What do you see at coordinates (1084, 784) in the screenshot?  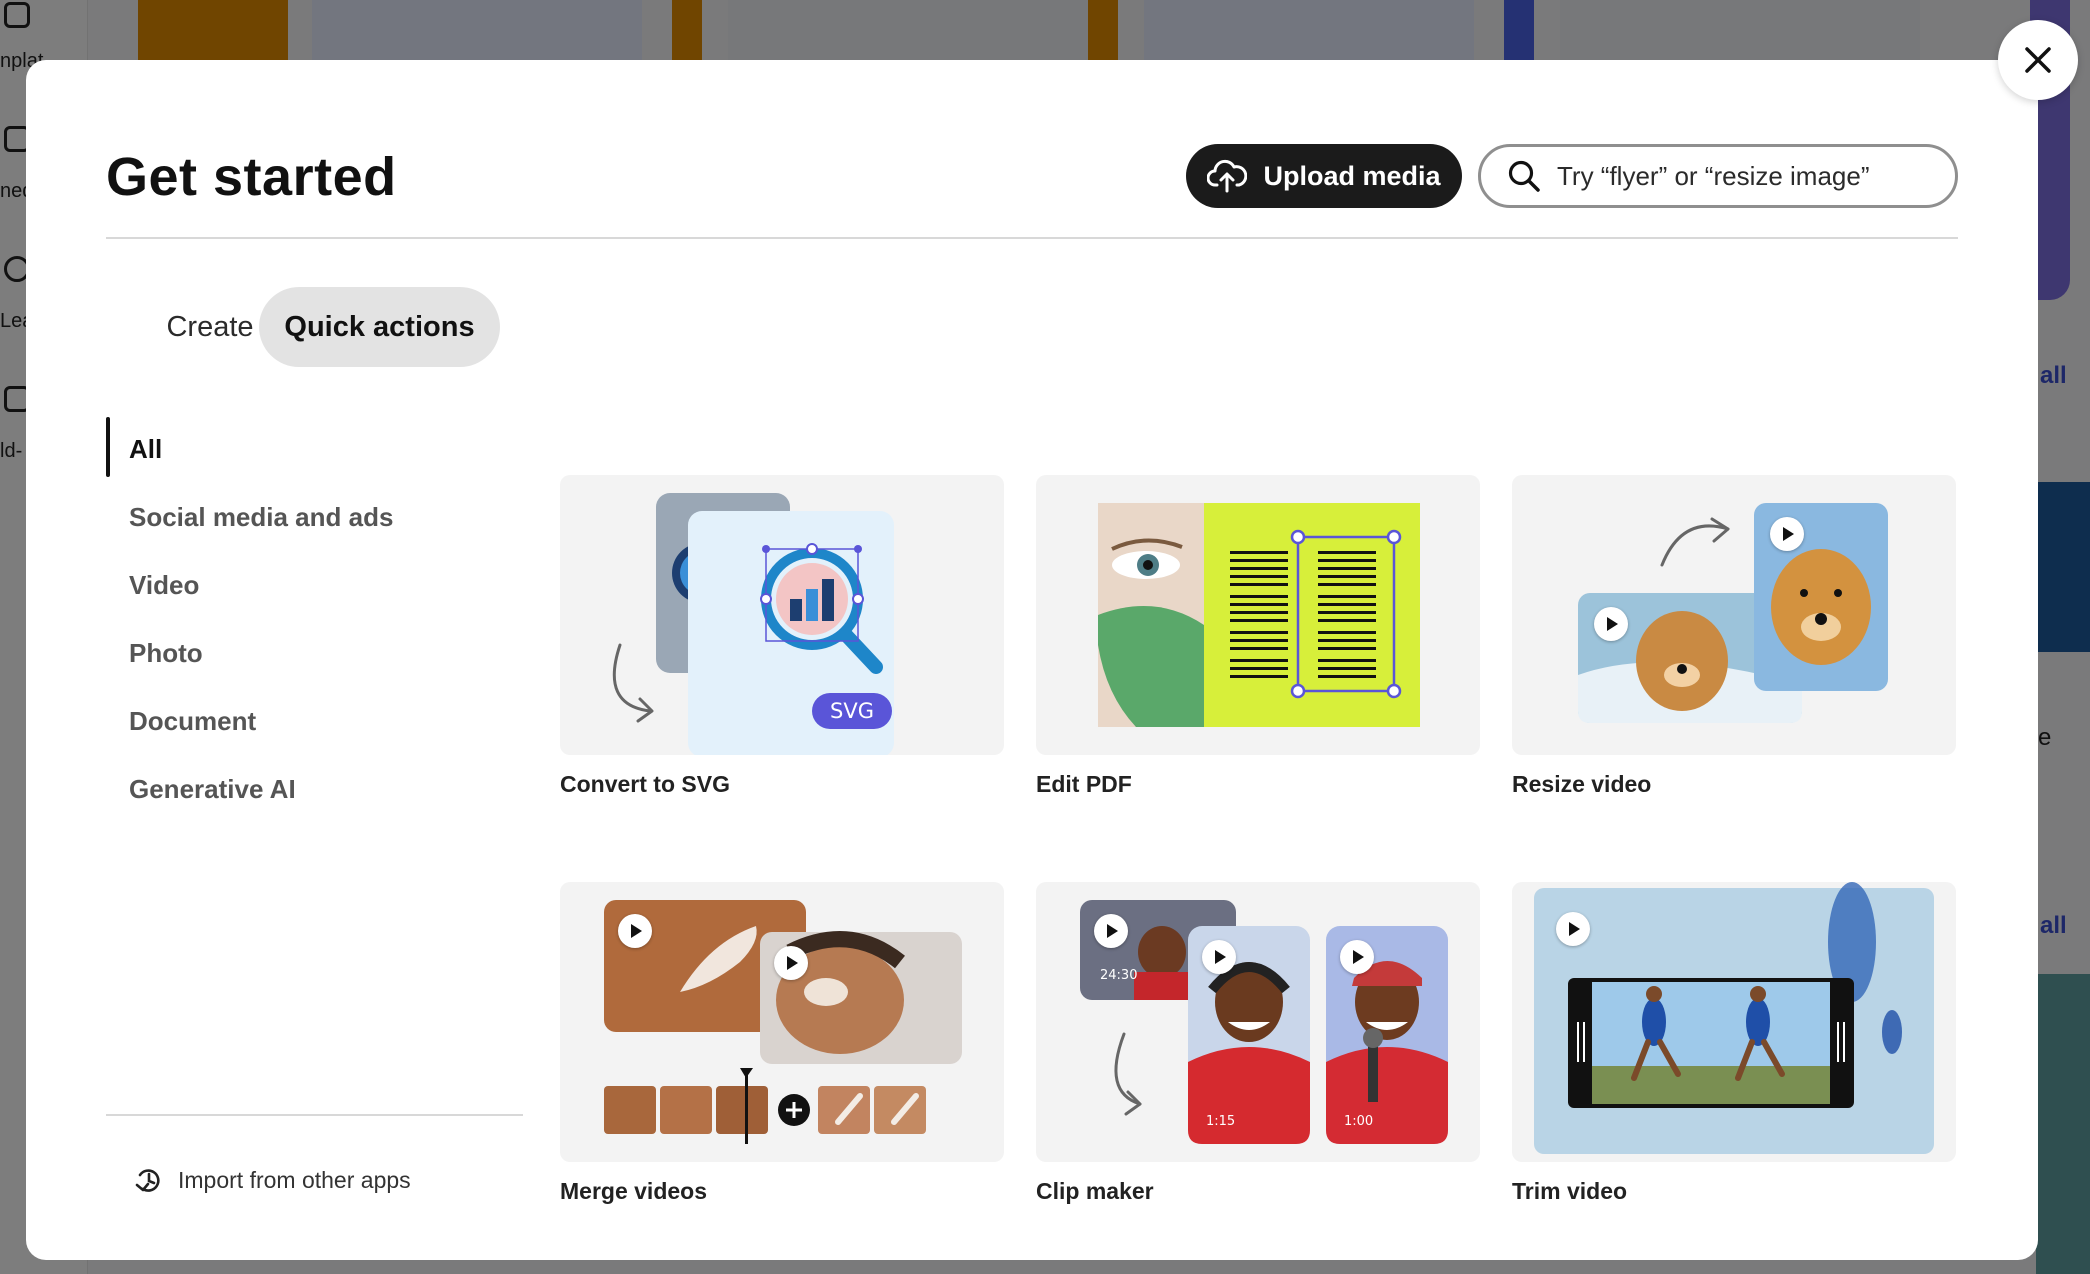 I see `card-label: Edit PDF` at bounding box center [1084, 784].